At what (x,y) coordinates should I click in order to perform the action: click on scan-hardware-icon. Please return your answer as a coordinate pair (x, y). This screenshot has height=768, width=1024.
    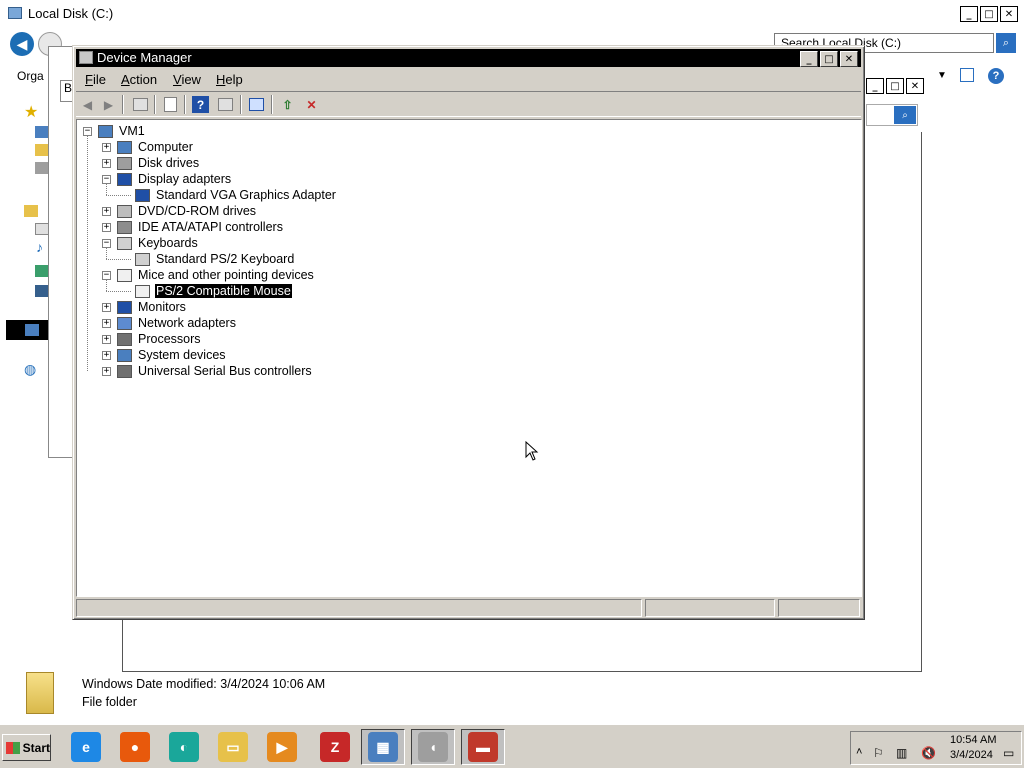
    Looking at the image, I should click on (256, 104).